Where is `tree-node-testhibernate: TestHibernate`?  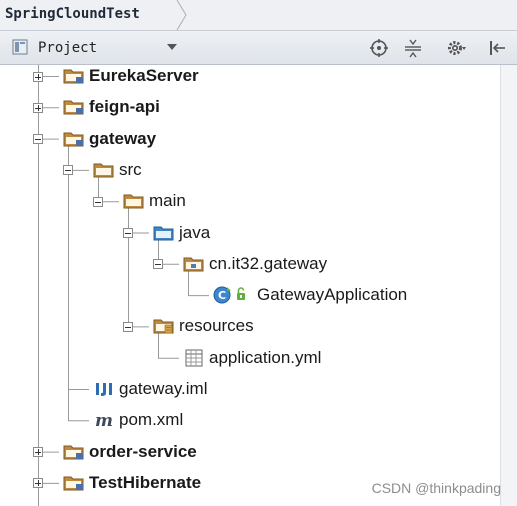 tree-node-testhibernate: TestHibernate is located at coordinates (132, 483).